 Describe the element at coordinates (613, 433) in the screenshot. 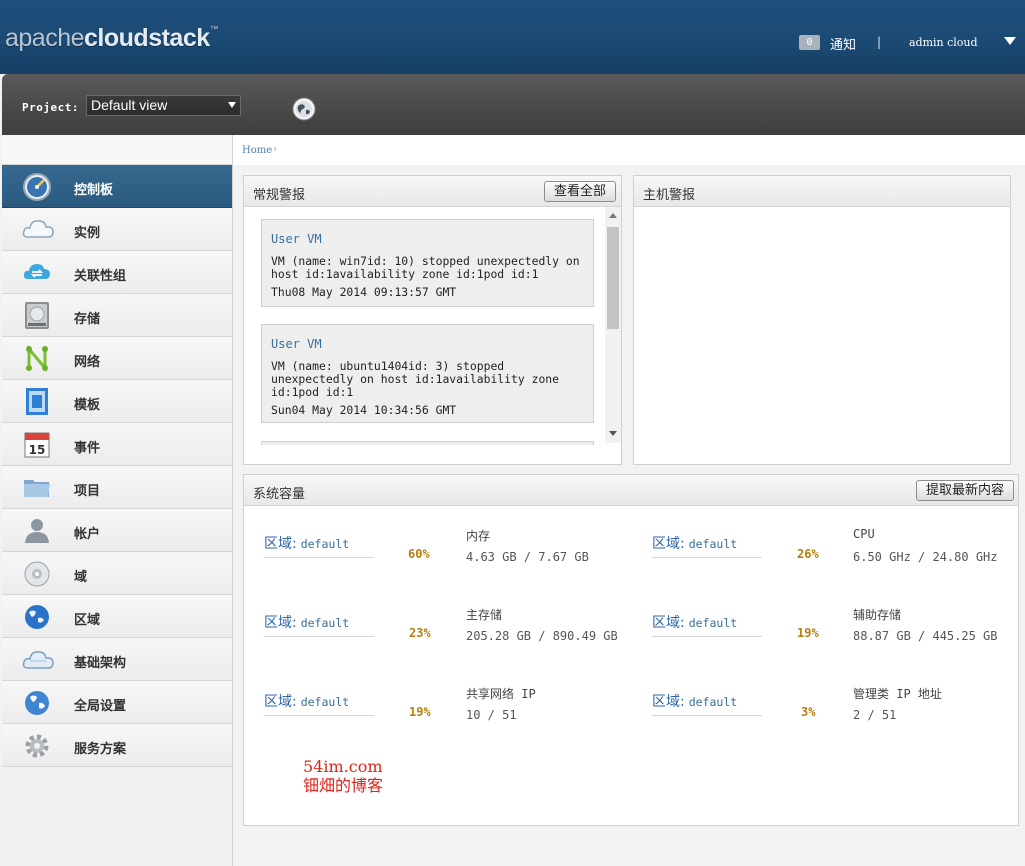

I see `scroll-down-icon` at that location.